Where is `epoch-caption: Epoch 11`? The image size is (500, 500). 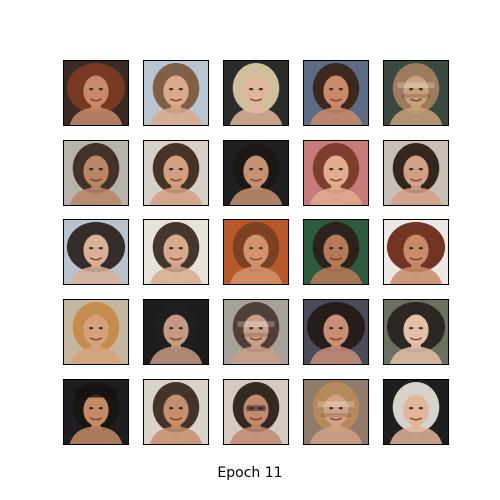 epoch-caption: Epoch 11 is located at coordinates (250, 473).